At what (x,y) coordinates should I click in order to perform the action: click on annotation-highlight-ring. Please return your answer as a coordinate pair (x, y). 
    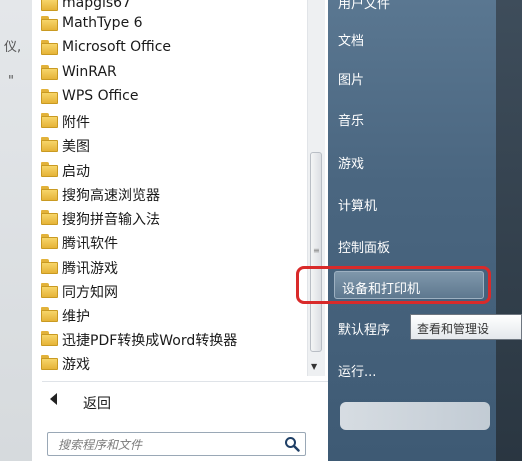
    Looking at the image, I should click on (393, 285).